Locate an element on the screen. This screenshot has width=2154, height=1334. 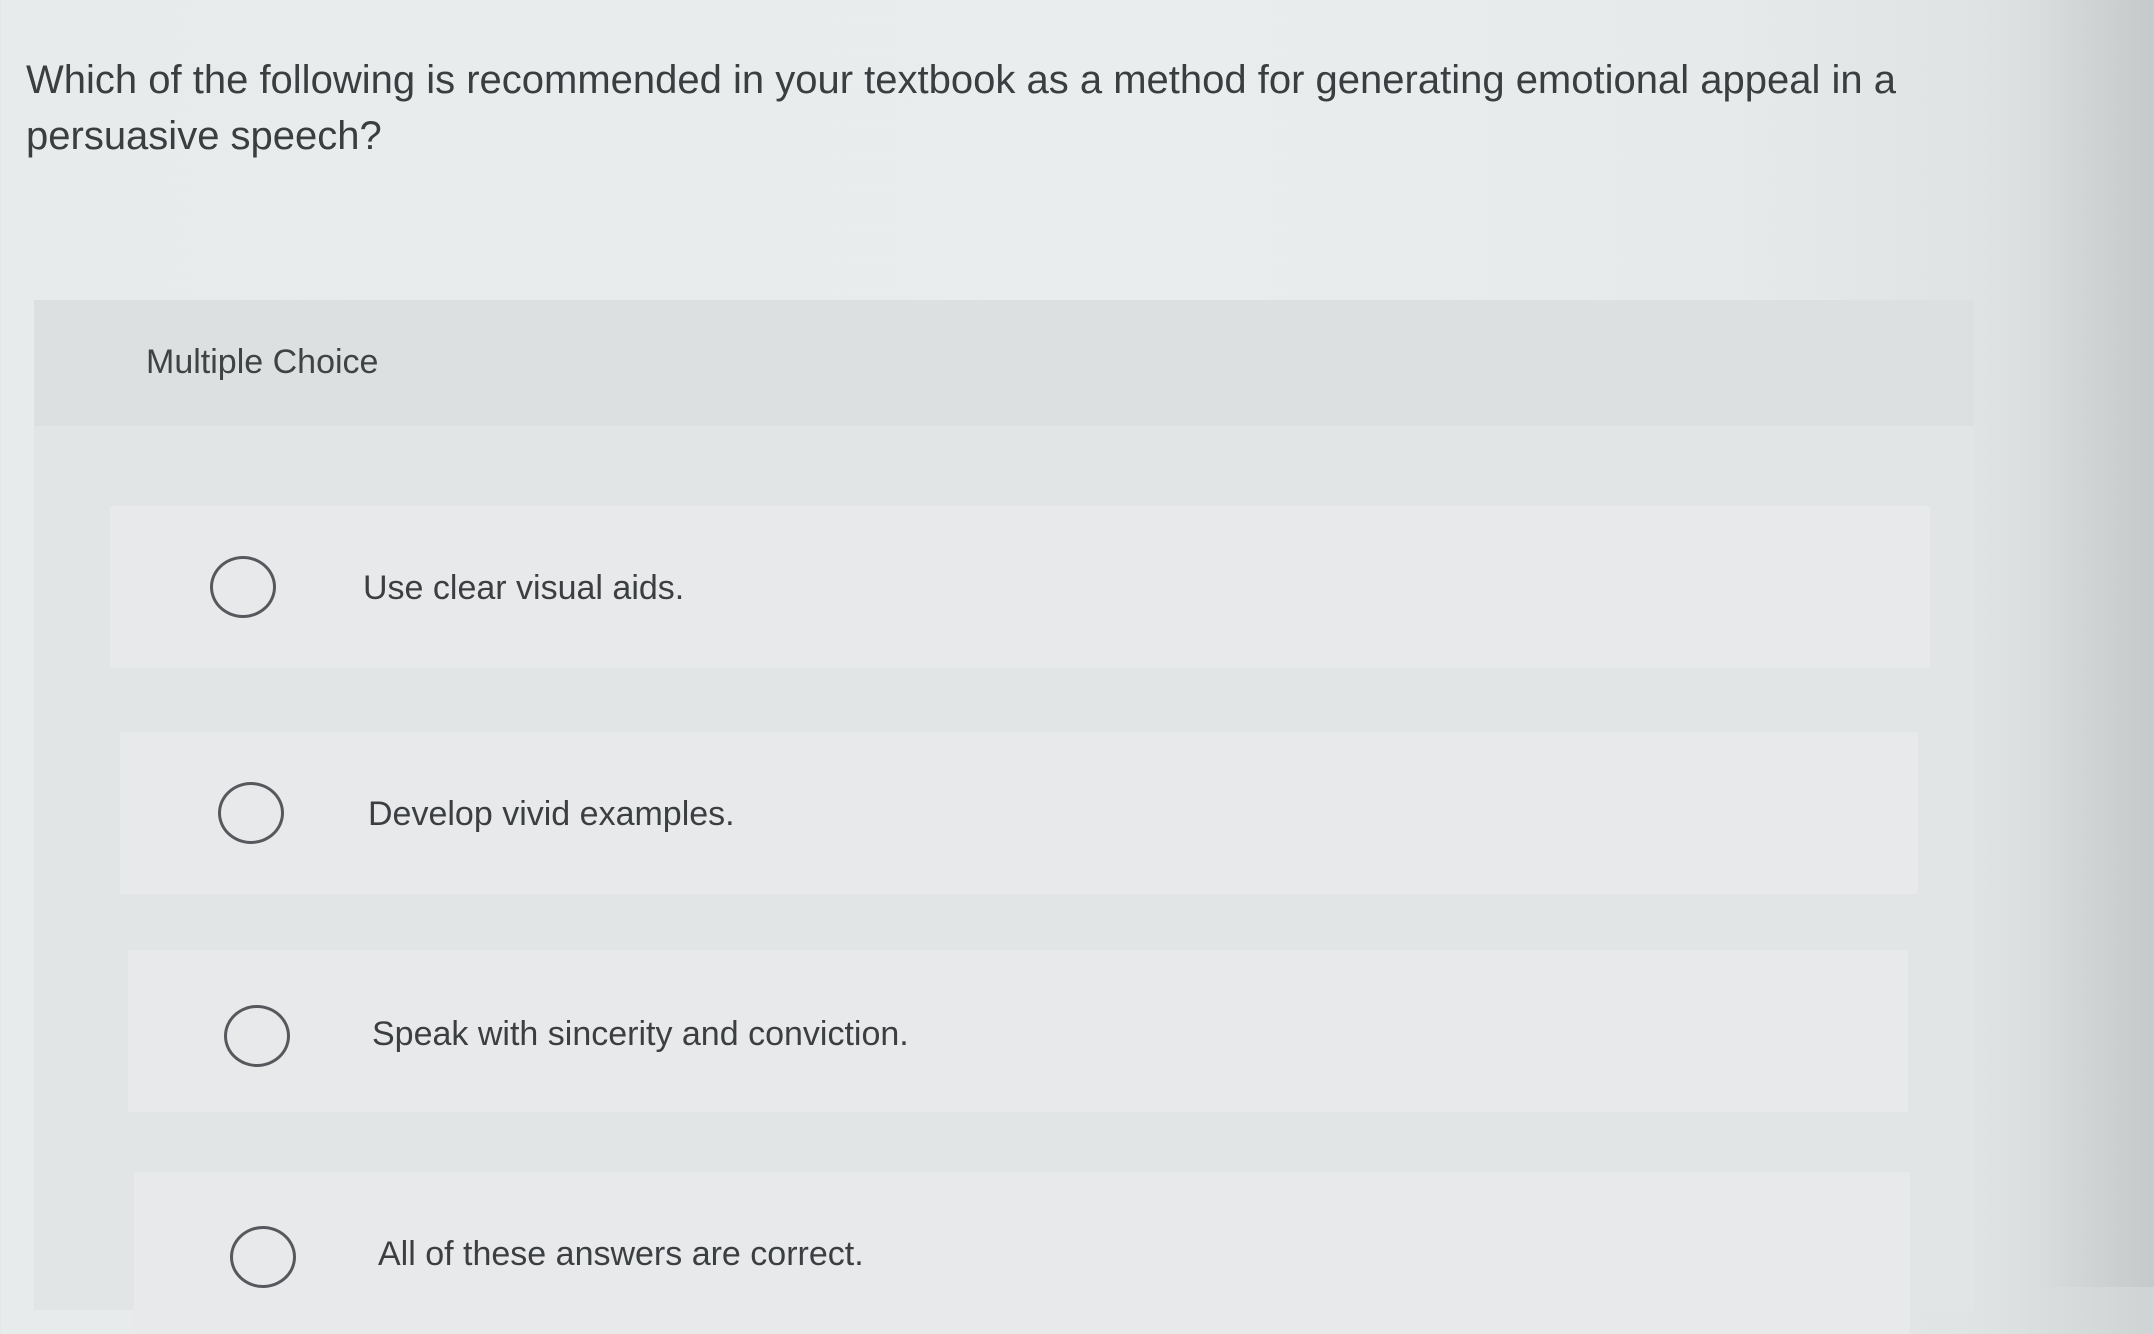
answer-option-label: Speak with sincerity and conviction. is located at coordinates (640, 1034).